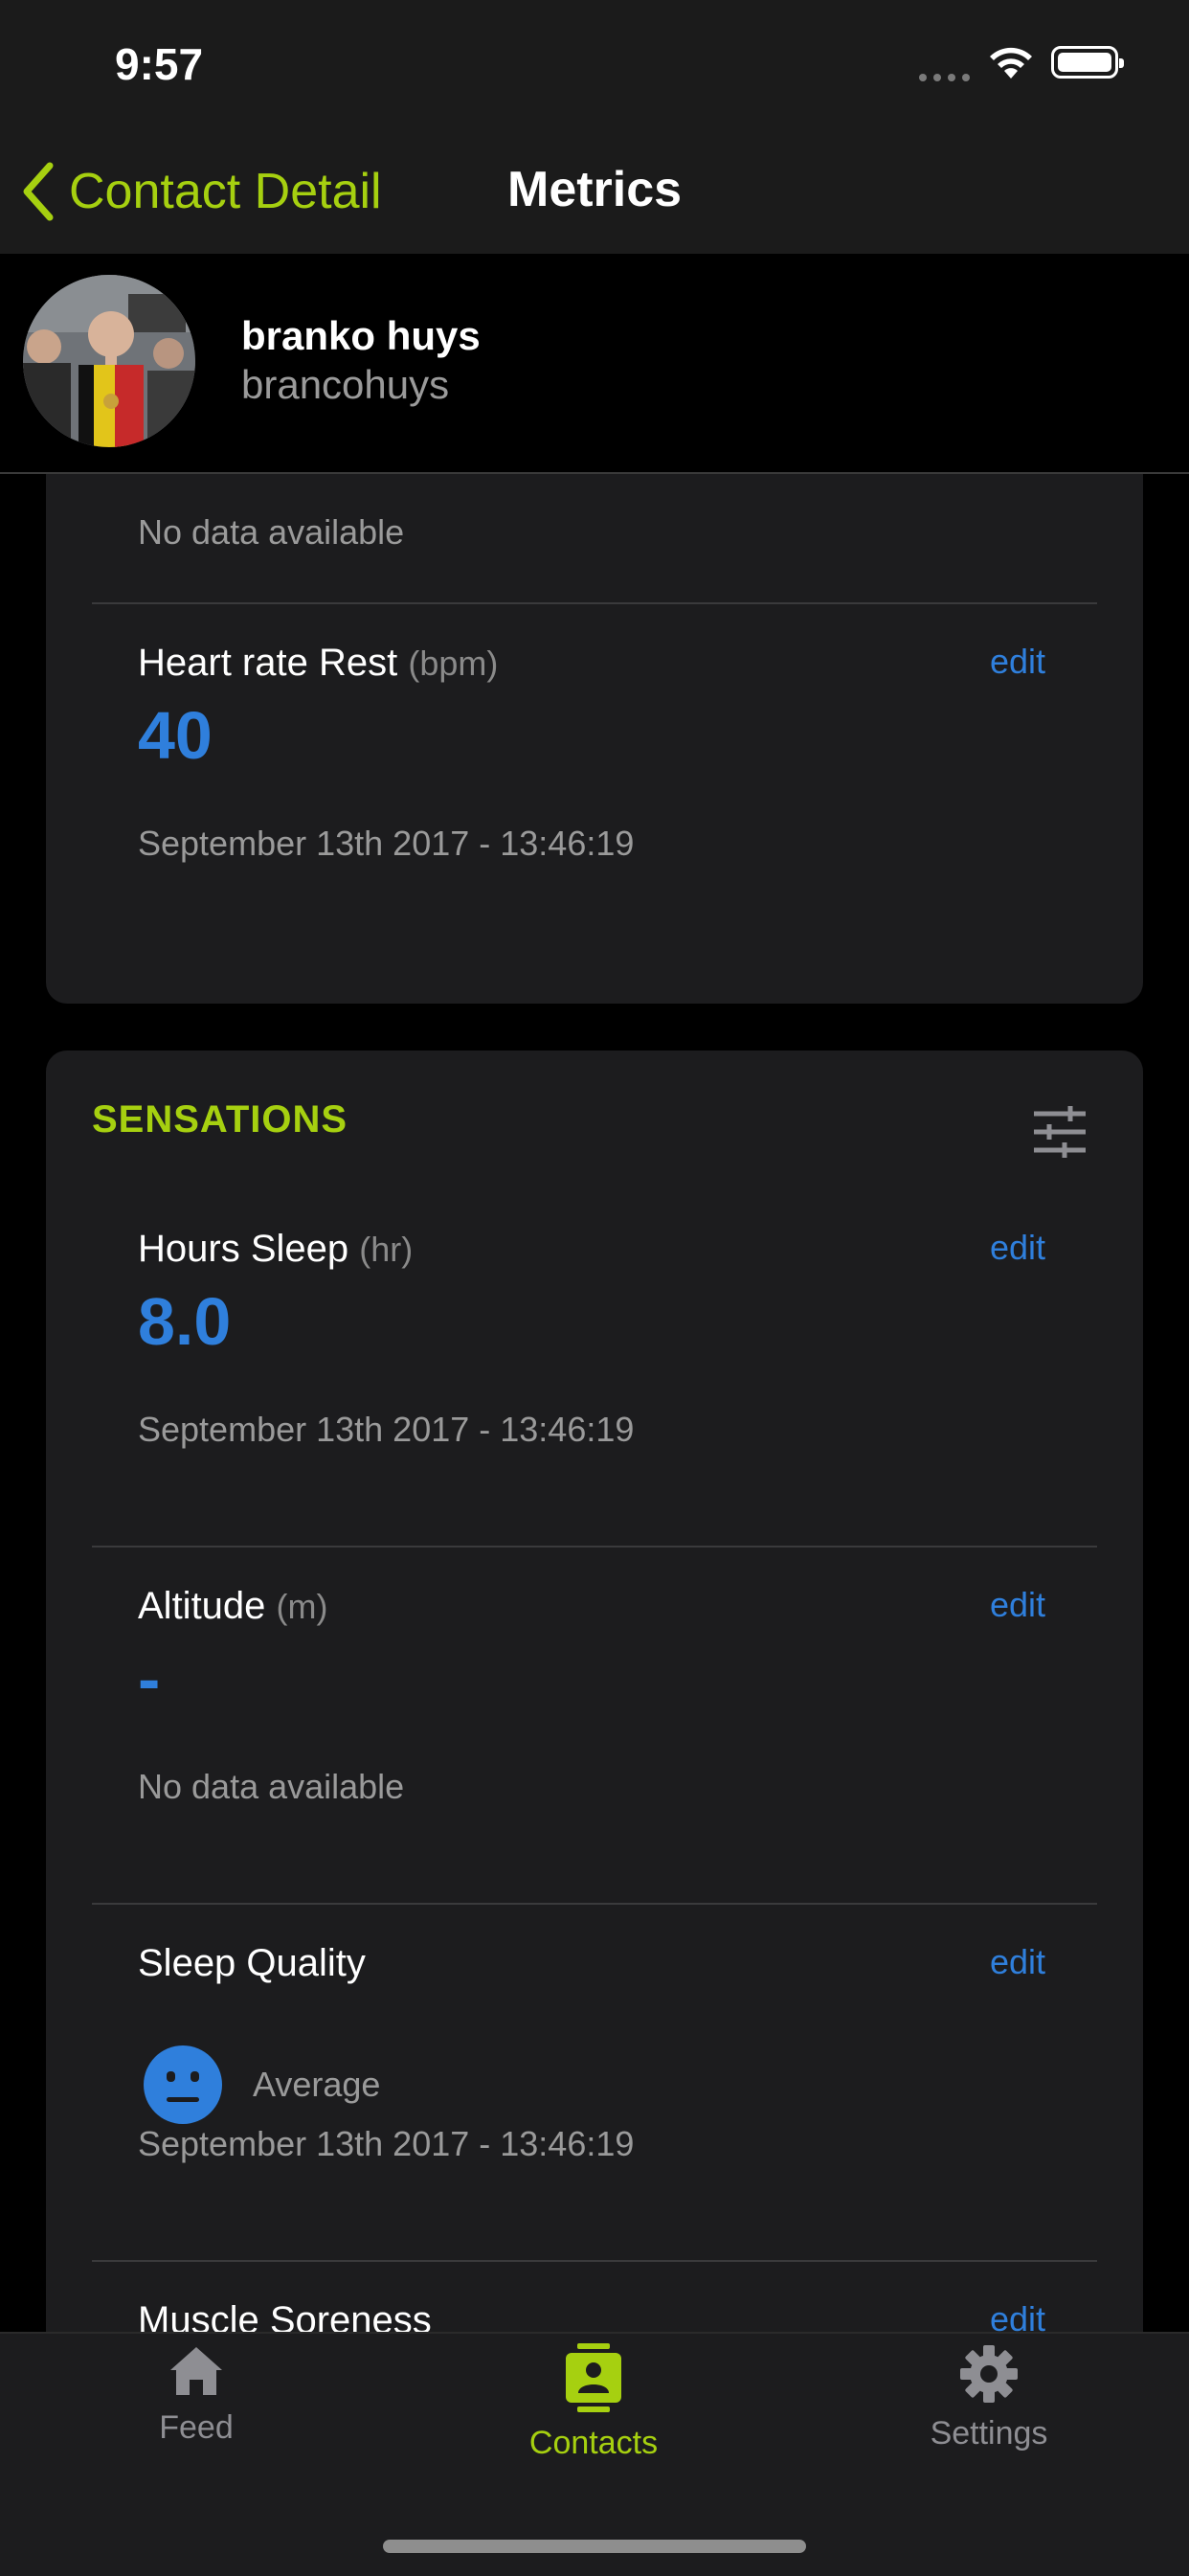 This screenshot has height=2576, width=1189. What do you see at coordinates (594, 541) in the screenshot?
I see `partial-metric: No data available` at bounding box center [594, 541].